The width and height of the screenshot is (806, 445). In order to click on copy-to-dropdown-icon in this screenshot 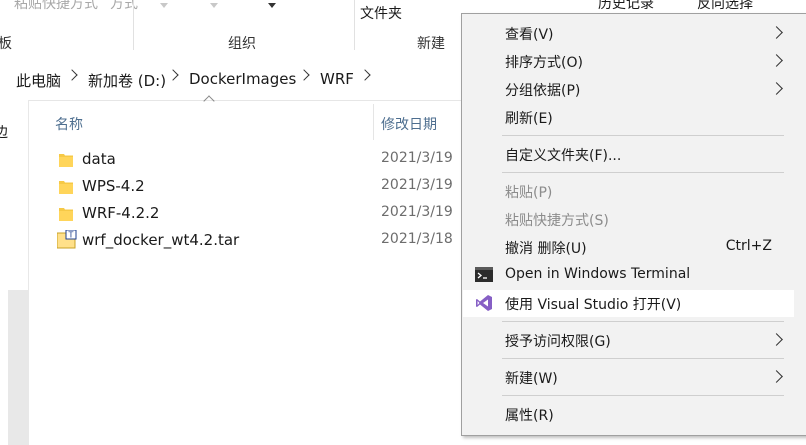, I will do `click(214, 5)`.